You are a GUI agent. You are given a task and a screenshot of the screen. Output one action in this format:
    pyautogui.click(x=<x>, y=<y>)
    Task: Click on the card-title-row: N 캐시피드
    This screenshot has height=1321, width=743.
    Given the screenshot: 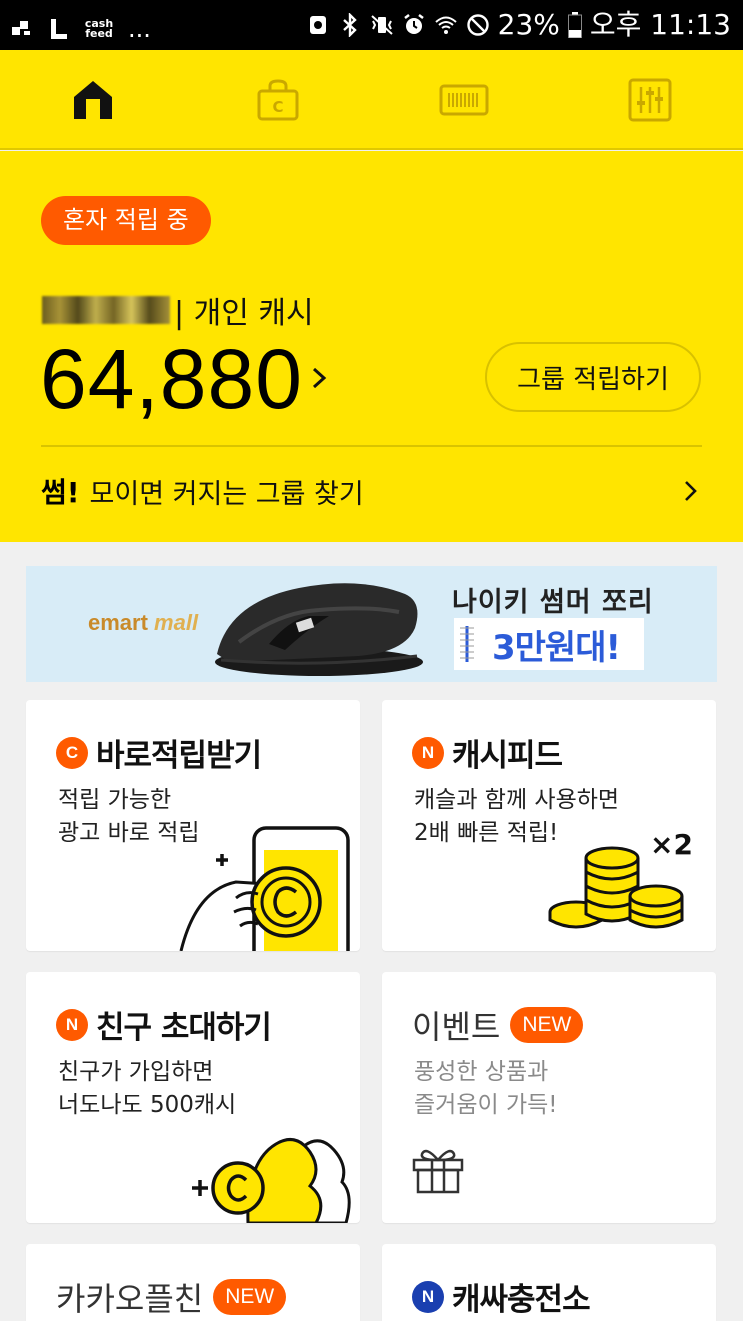 What is the action you would take?
    pyautogui.click(x=487, y=752)
    